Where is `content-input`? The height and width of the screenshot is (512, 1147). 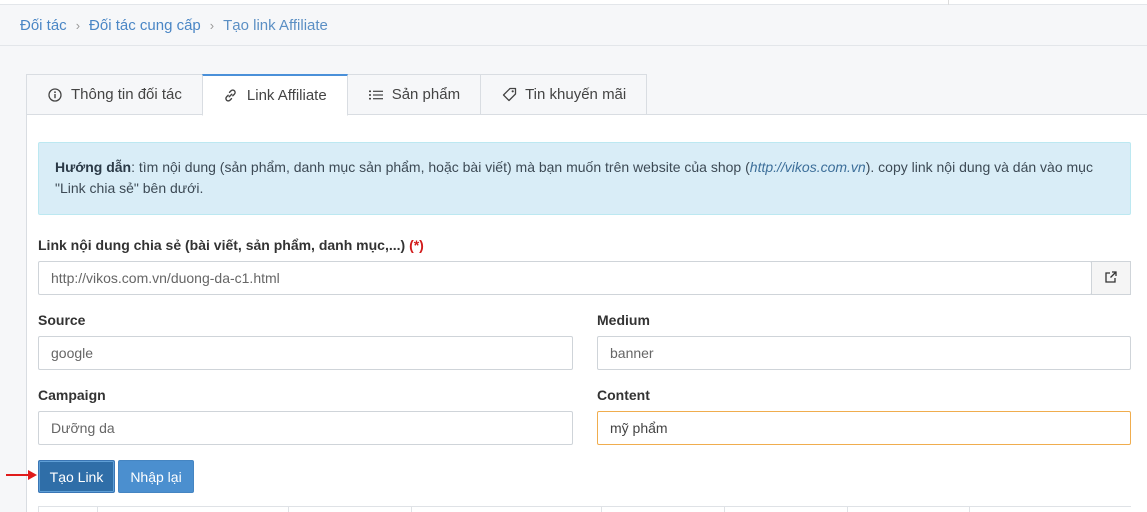 content-input is located at coordinates (864, 428).